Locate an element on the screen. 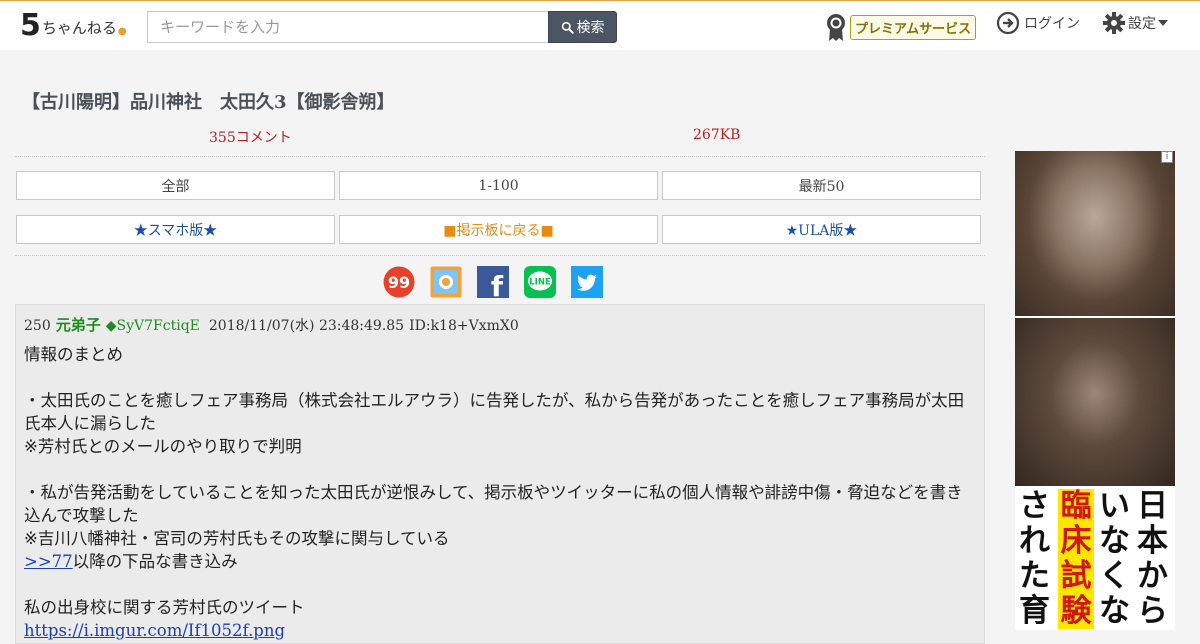 The width and height of the screenshot is (1200, 644). ad-text-column: さ れ た 育 is located at coordinates (1034, 559).